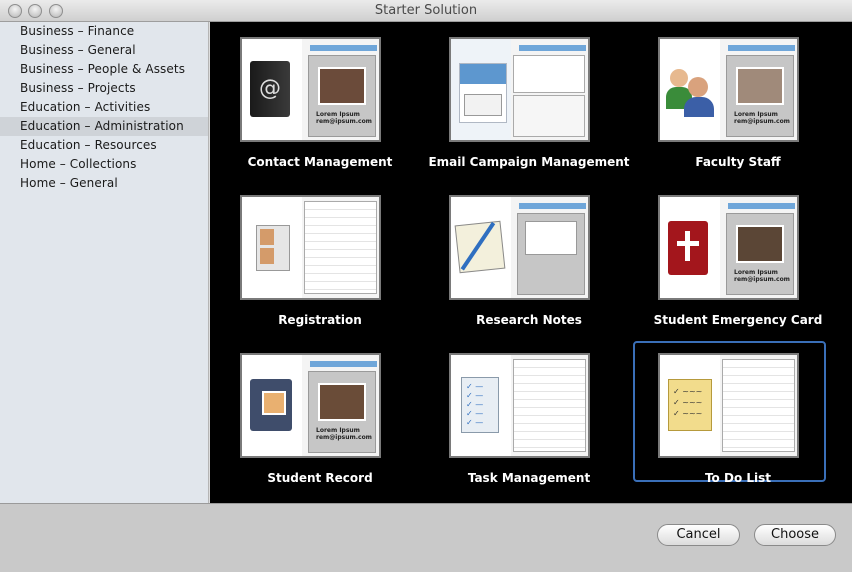 This screenshot has width=852, height=572. I want to click on title-bar: Starter Solution, so click(426, 11).